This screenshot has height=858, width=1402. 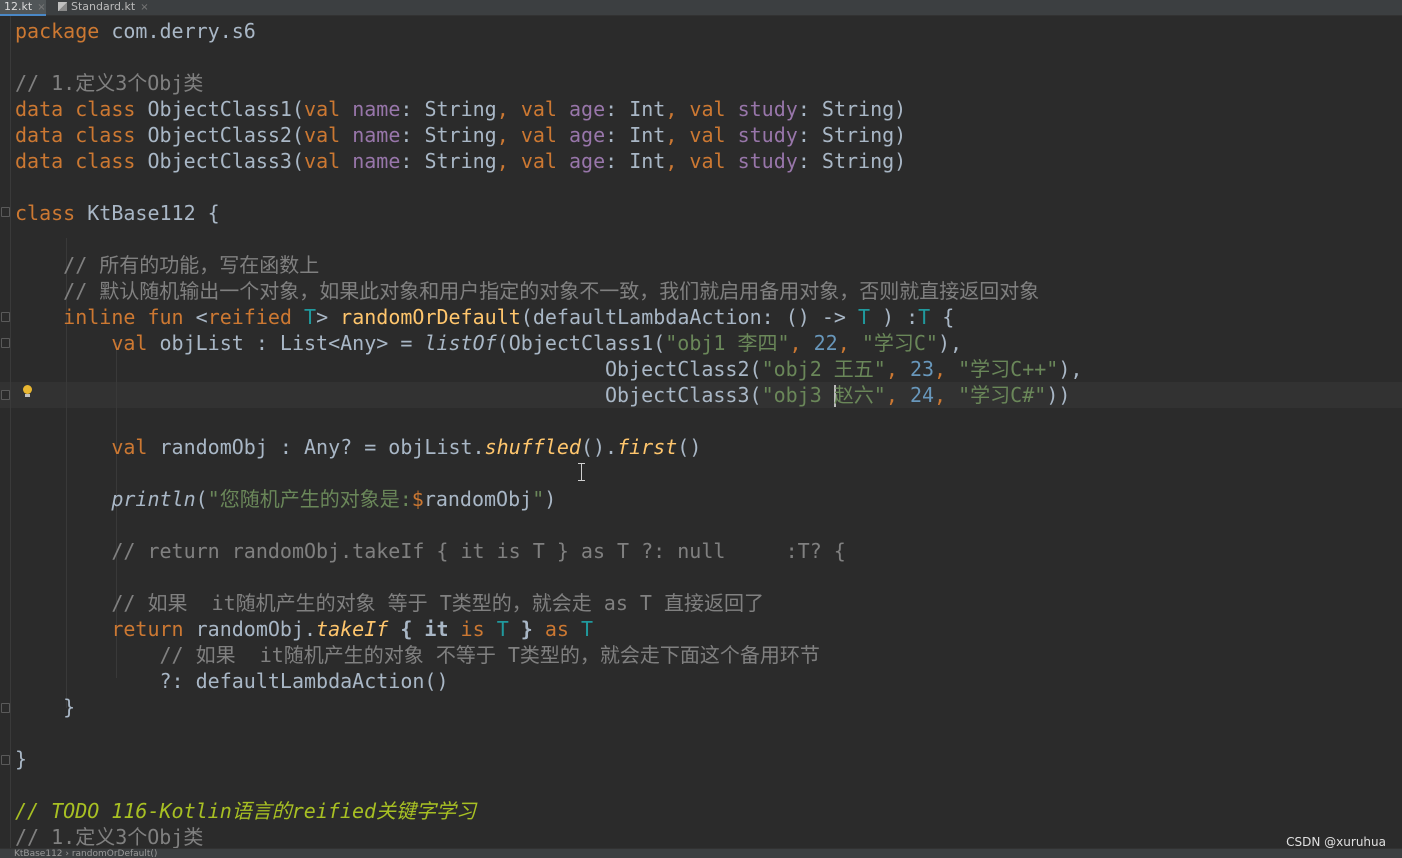 What do you see at coordinates (10, 432) in the screenshot?
I see `gutter-separator` at bounding box center [10, 432].